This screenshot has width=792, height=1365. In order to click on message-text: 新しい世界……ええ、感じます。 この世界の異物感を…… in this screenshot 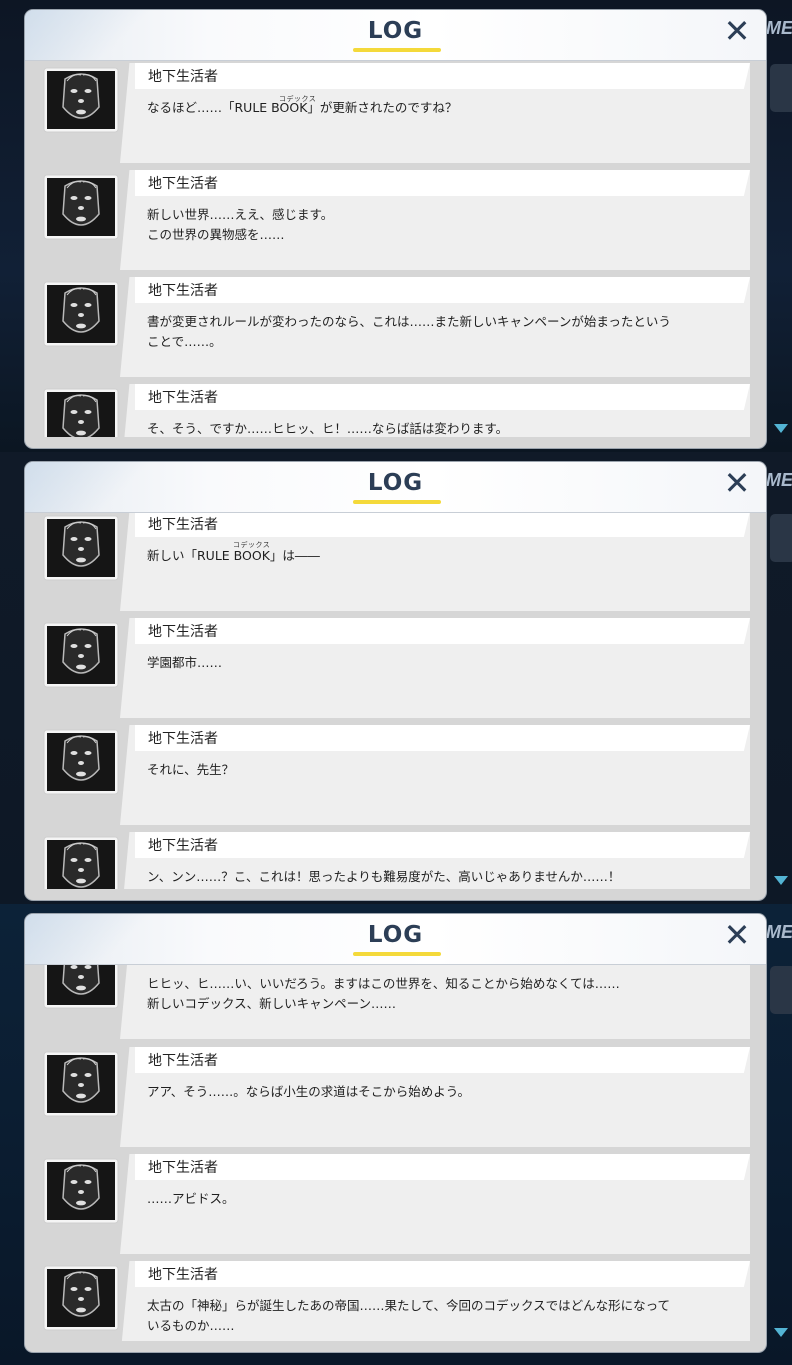, I will do `click(240, 224)`.